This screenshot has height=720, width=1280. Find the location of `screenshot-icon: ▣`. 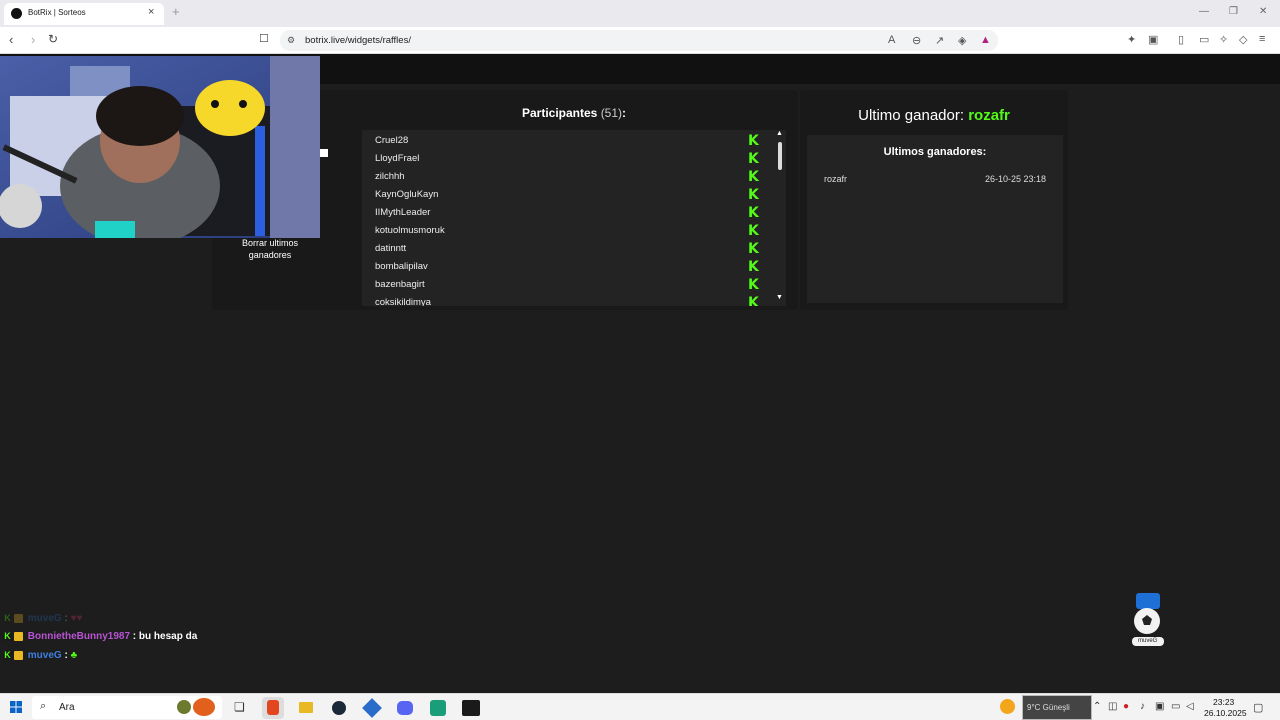

screenshot-icon: ▣ is located at coordinates (1153, 39).